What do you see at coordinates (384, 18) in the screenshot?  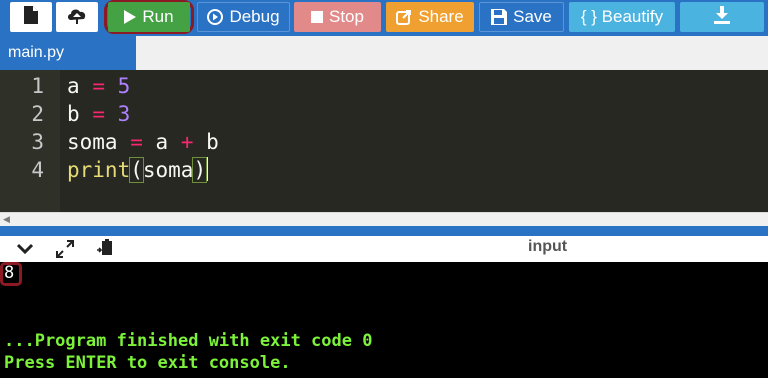 I see `toolbar: Run Debug Stop Share Save { } Beautify` at bounding box center [384, 18].